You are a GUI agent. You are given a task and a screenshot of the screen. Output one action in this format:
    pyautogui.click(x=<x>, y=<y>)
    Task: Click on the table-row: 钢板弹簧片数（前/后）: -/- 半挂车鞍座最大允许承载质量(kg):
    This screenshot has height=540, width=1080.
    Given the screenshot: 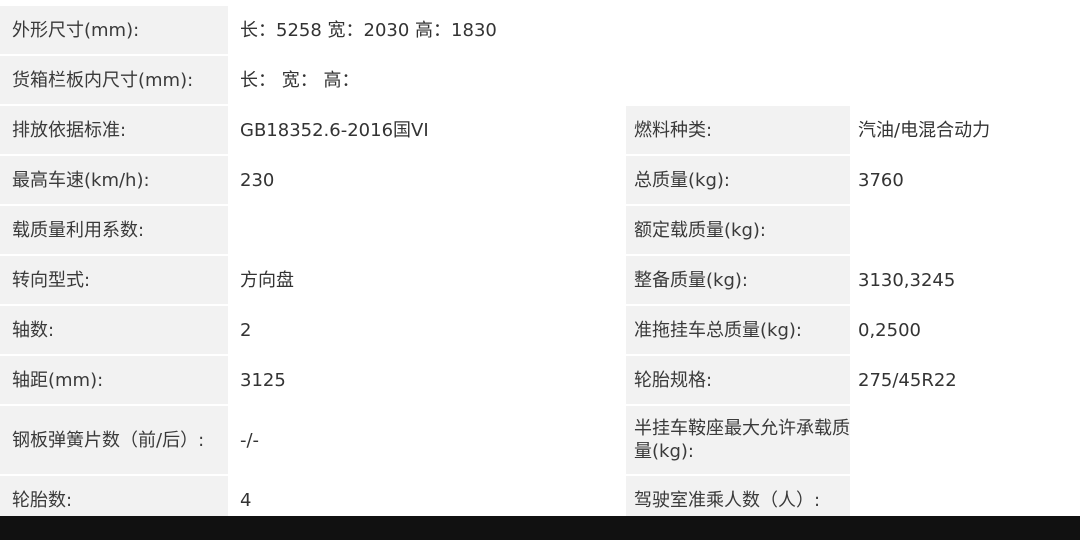 What is the action you would take?
    pyautogui.click(x=540, y=441)
    